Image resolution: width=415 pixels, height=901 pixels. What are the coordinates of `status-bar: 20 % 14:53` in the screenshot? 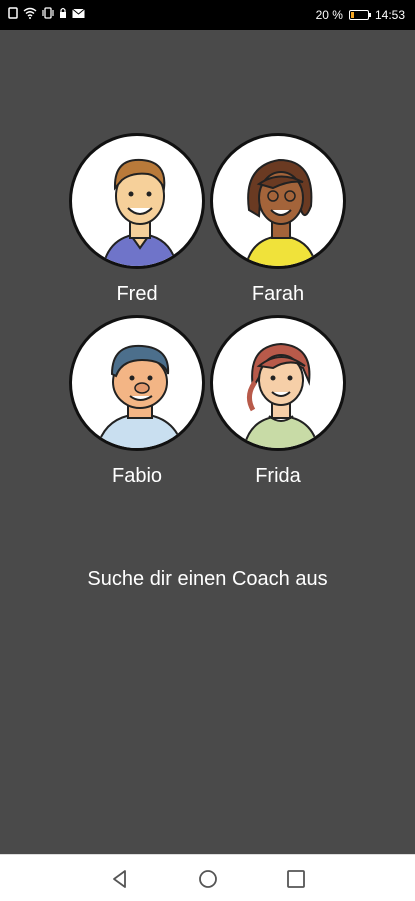 It's located at (207, 15).